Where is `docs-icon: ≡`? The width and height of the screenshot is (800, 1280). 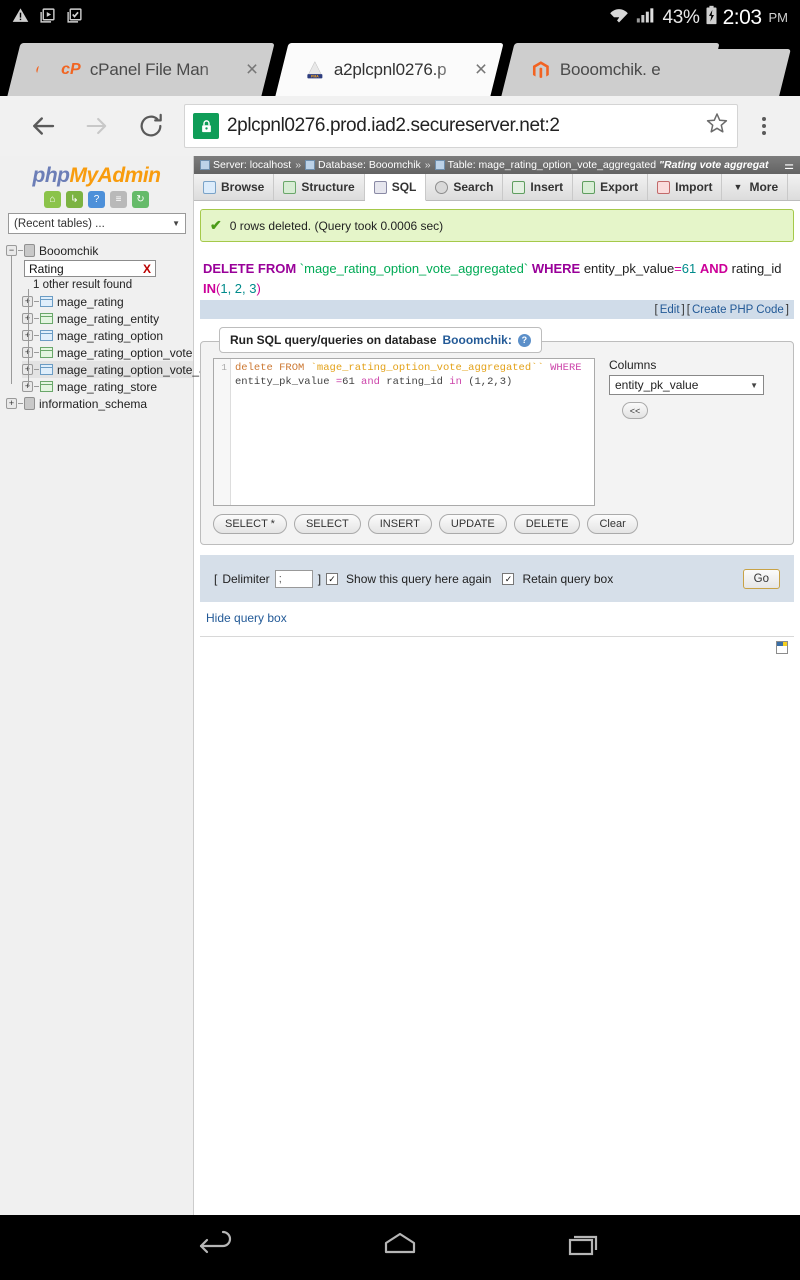
docs-icon: ≡ is located at coordinates (118, 199).